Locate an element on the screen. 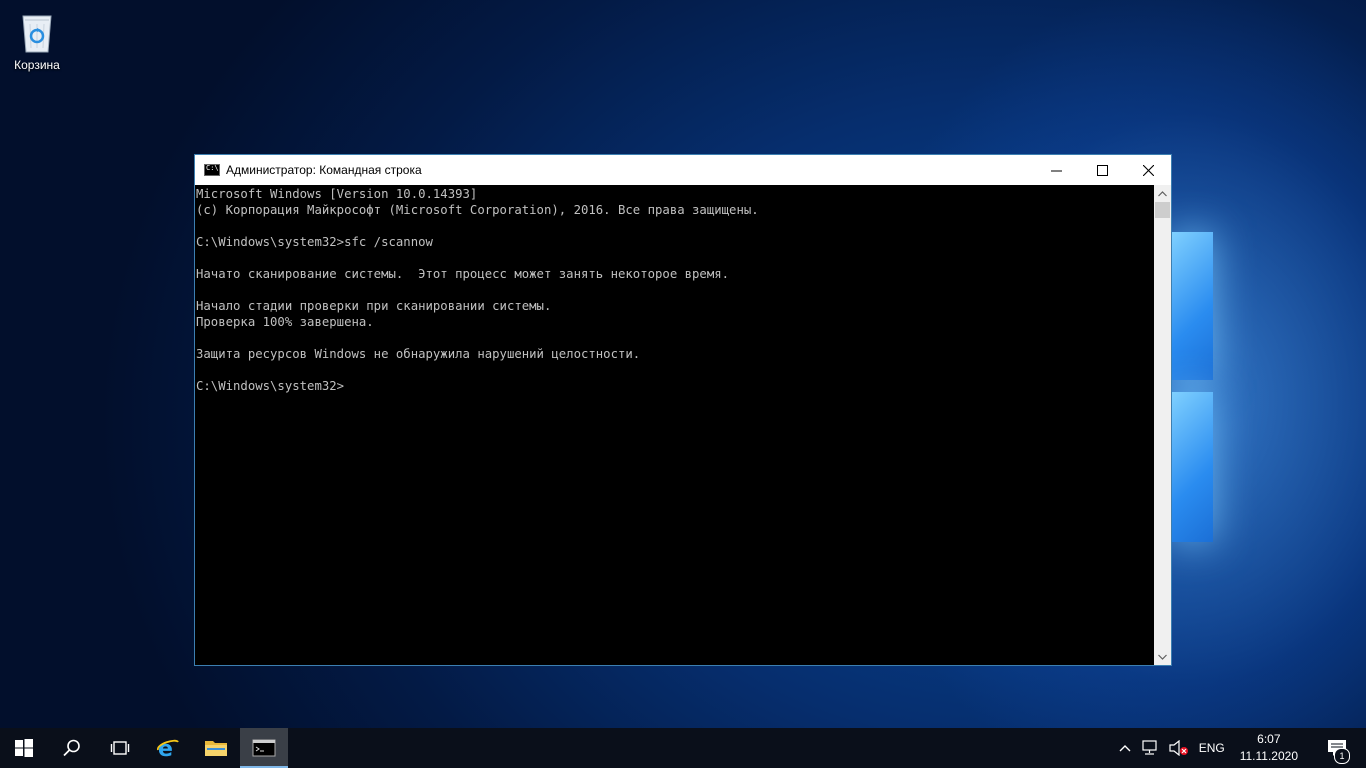 Image resolution: width=1366 pixels, height=768 pixels. close-button is located at coordinates (1148, 170).